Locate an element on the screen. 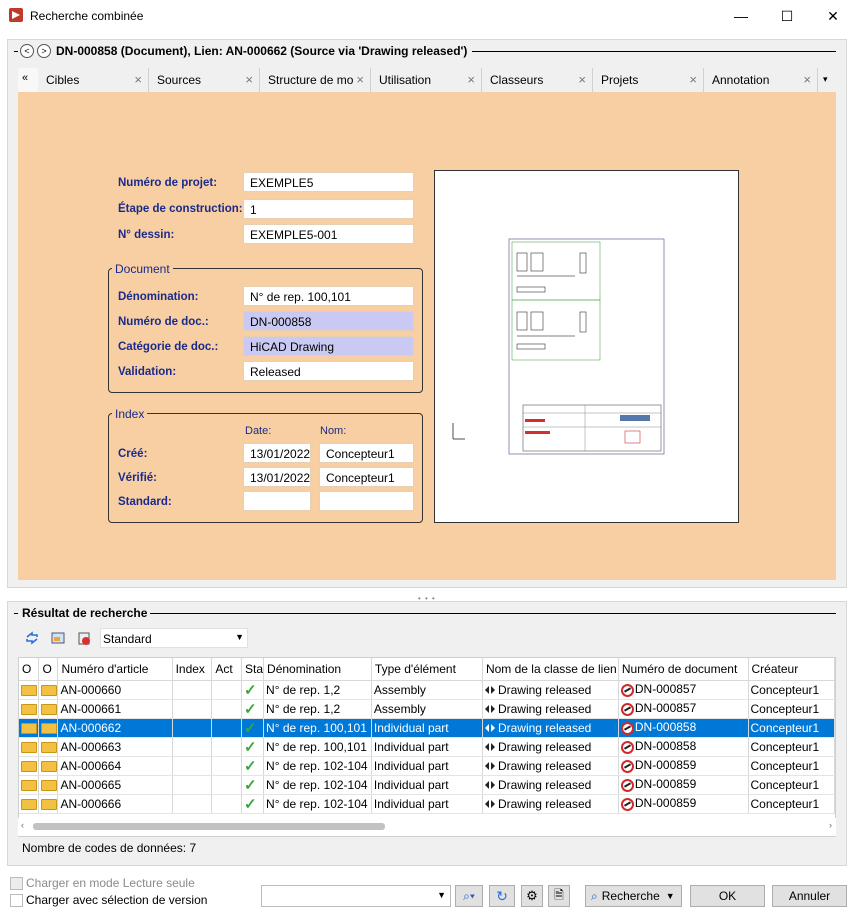  scroll-thumb is located at coordinates (209, 826).